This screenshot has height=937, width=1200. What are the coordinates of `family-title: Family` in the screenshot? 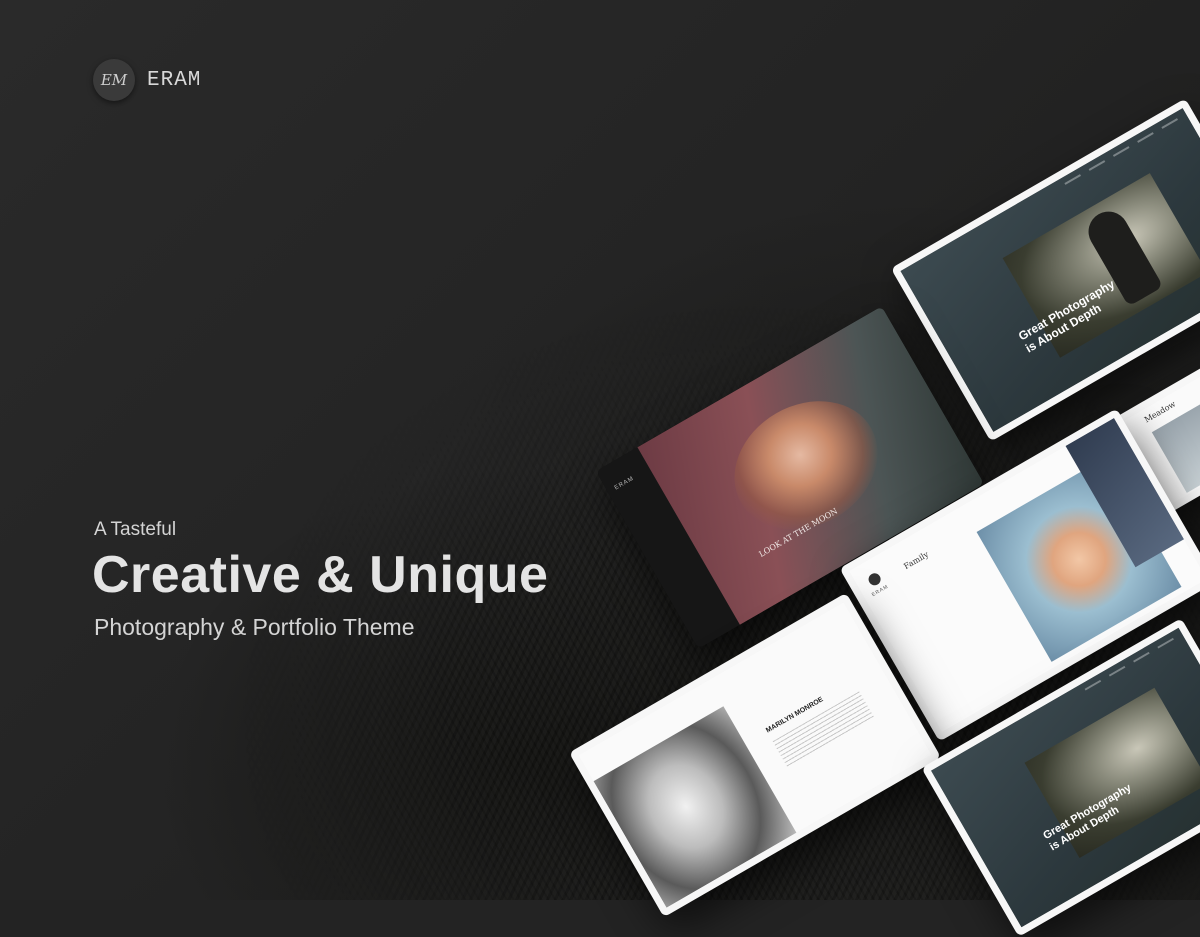 It's located at (916, 560).